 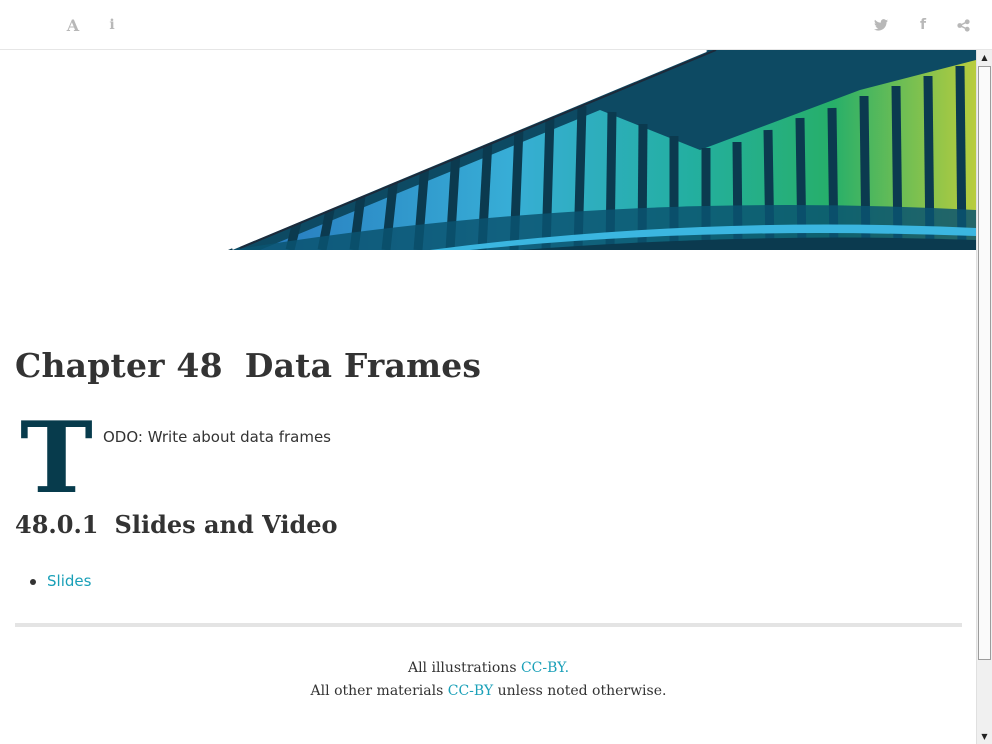 I want to click on font-settings-icon: A, so click(x=73, y=25).